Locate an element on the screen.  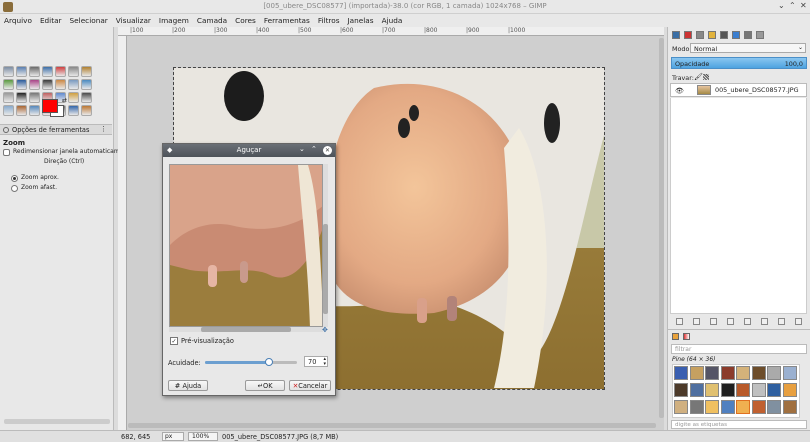
ok-button: ↵OK is located at coordinates (265, 385).